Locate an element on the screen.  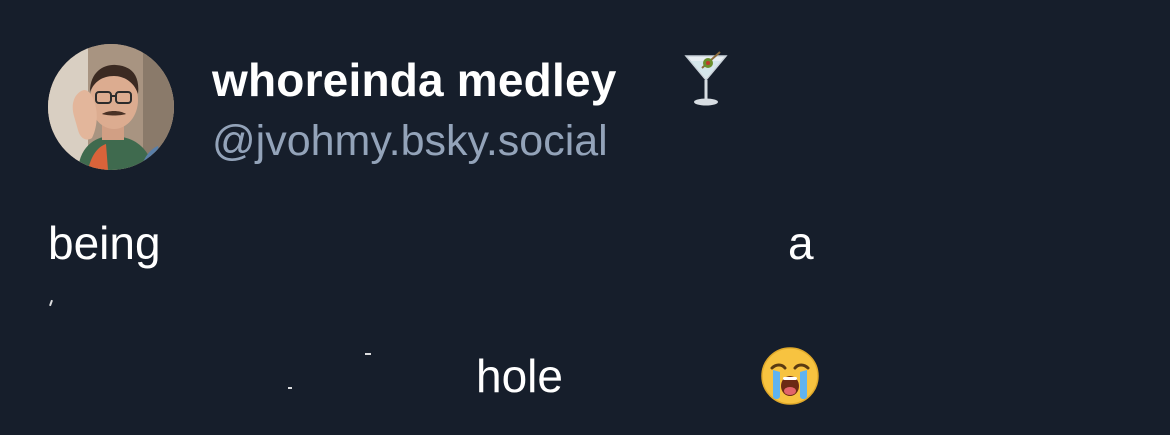
avatar-photo-icon is located at coordinates (111, 107).